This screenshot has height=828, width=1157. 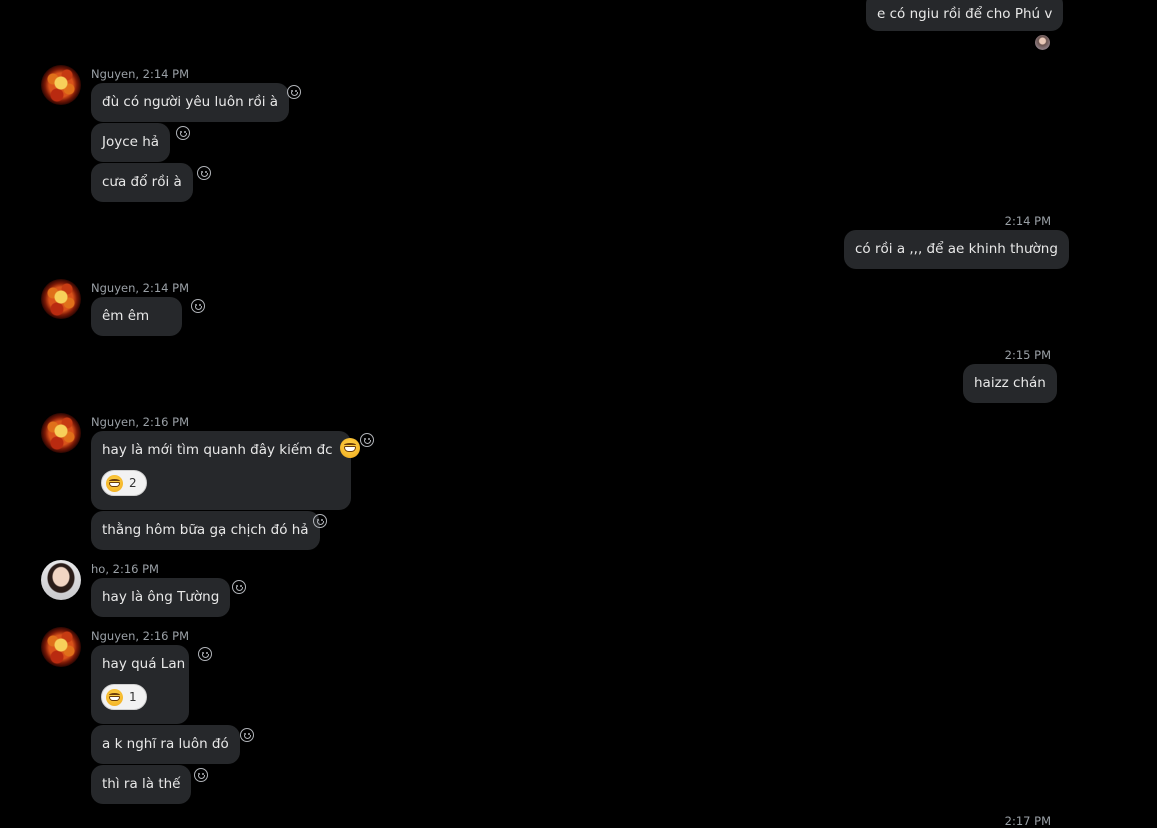 I want to click on reaction-count: 1, so click(x=133, y=697).